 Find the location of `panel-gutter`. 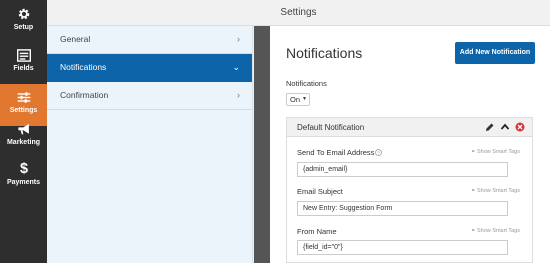

panel-gutter is located at coordinates (262, 144).